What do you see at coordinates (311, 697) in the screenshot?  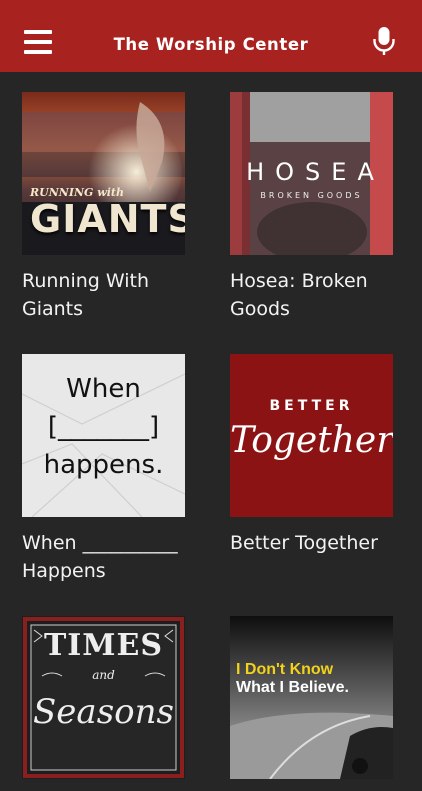 I see `series-artwork: I Don't Know What I Believe.` at bounding box center [311, 697].